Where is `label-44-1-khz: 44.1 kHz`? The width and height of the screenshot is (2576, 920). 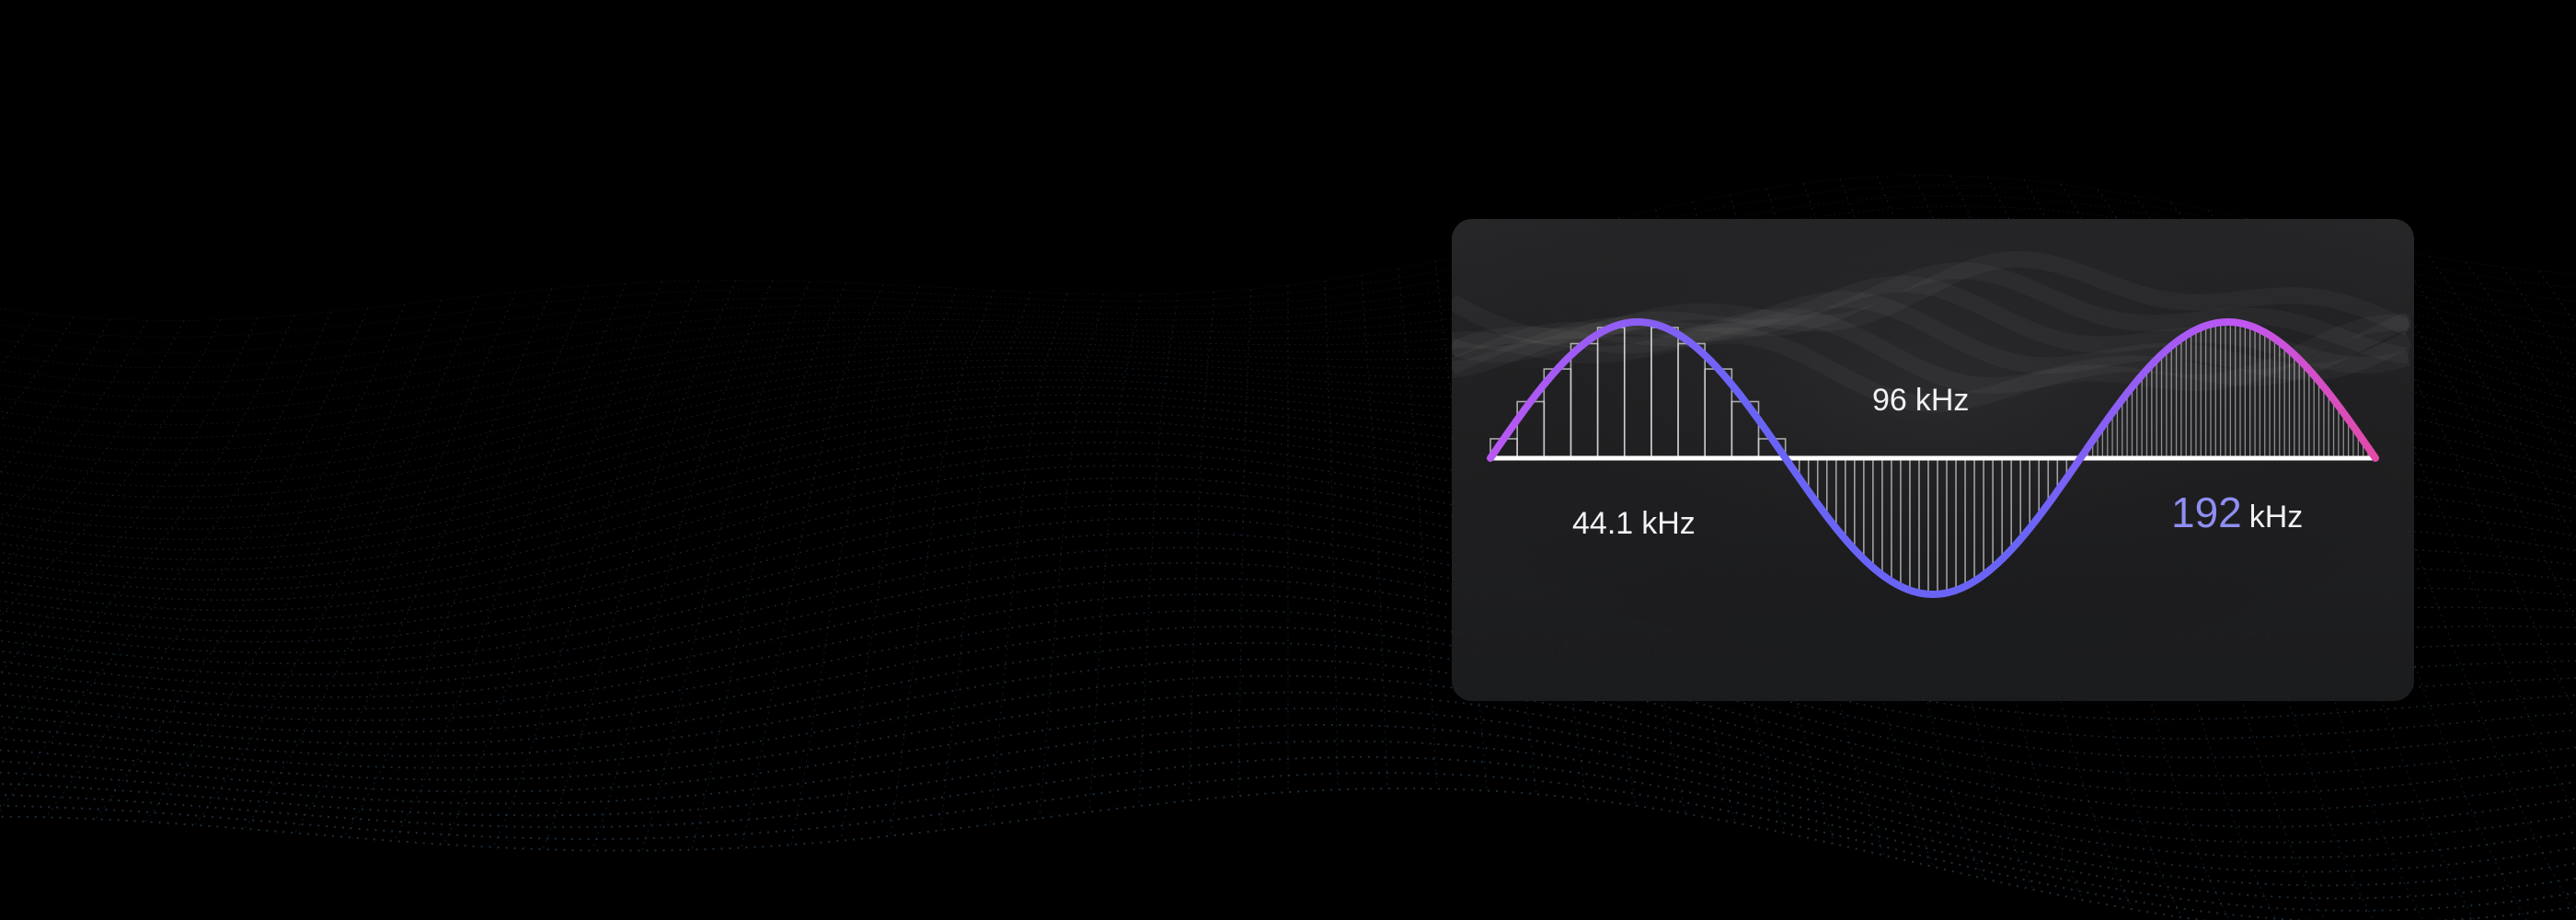 label-44-1-khz: 44.1 kHz is located at coordinates (1634, 523).